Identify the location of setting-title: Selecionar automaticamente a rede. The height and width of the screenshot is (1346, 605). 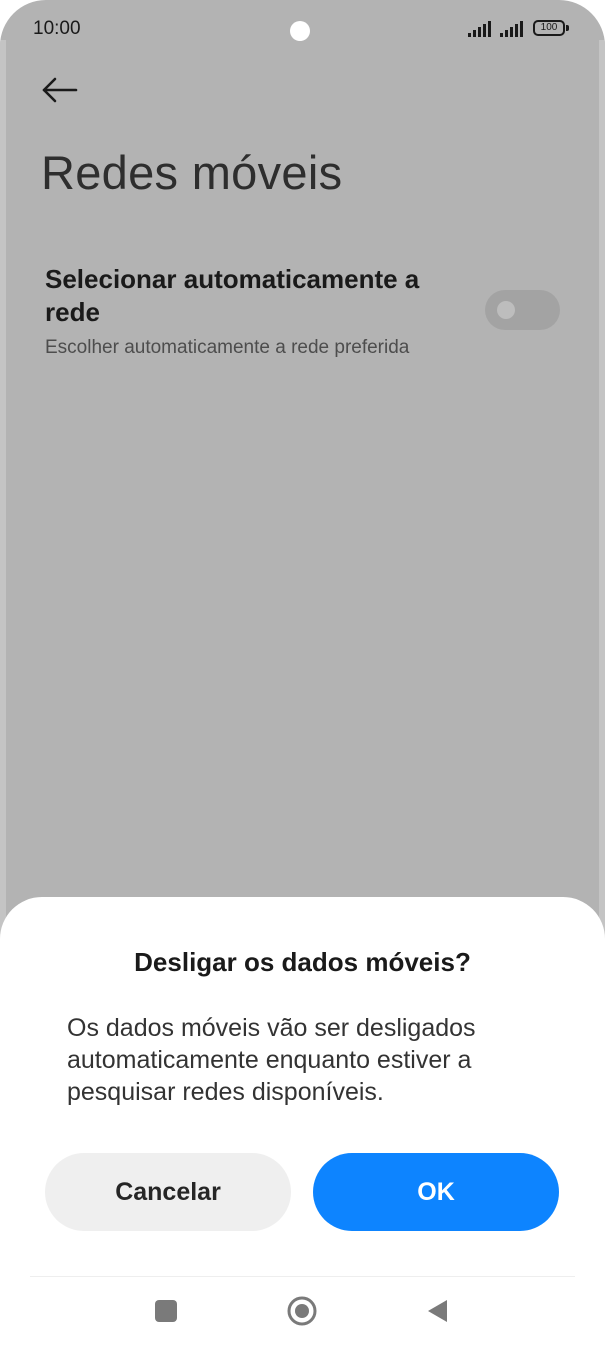
(232, 295).